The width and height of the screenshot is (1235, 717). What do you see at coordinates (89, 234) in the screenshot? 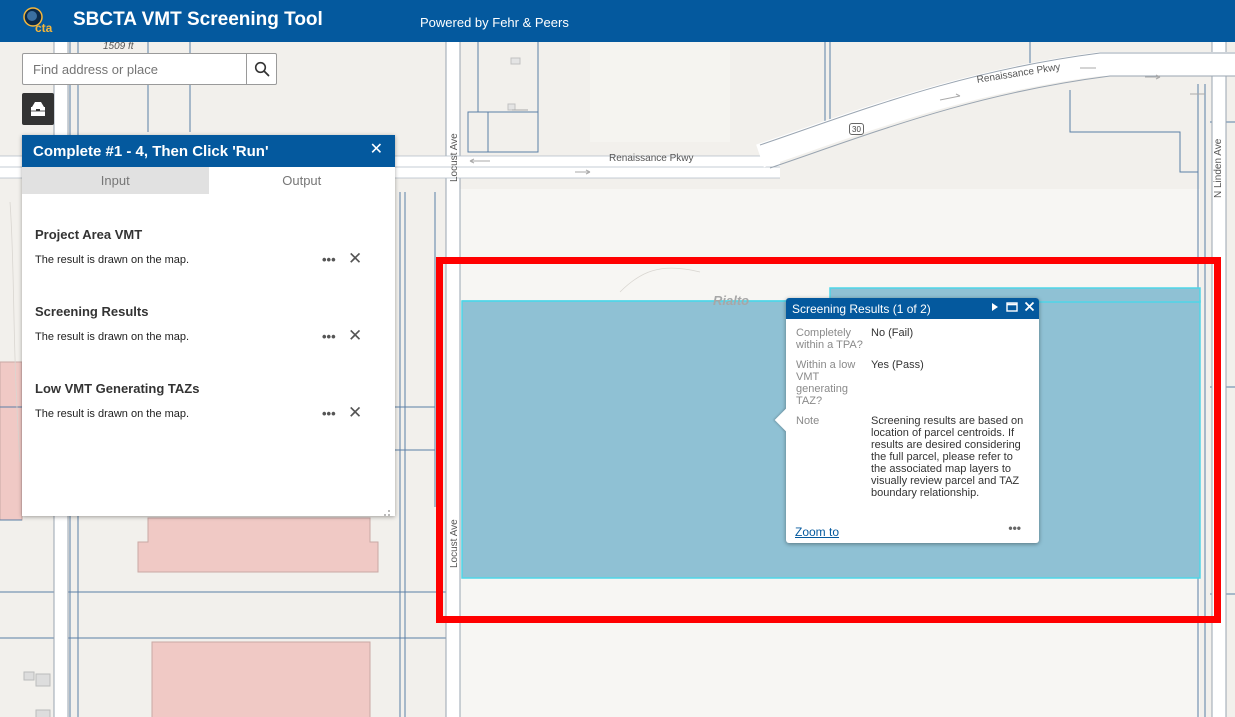
I see `result-title: Project Area VMT` at bounding box center [89, 234].